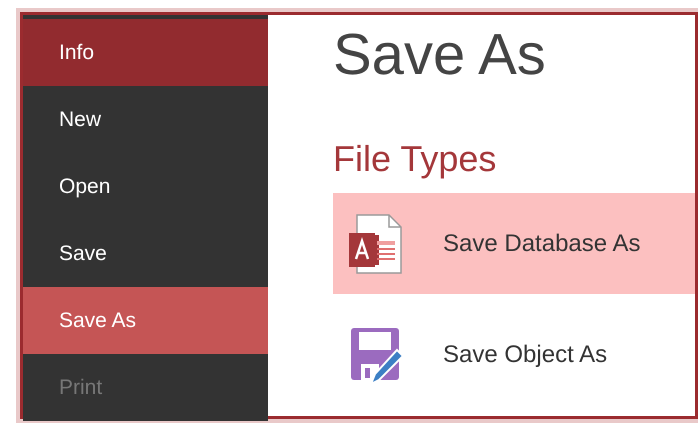  Describe the element at coordinates (145, 320) in the screenshot. I see `sidebar-item: Save As` at that location.